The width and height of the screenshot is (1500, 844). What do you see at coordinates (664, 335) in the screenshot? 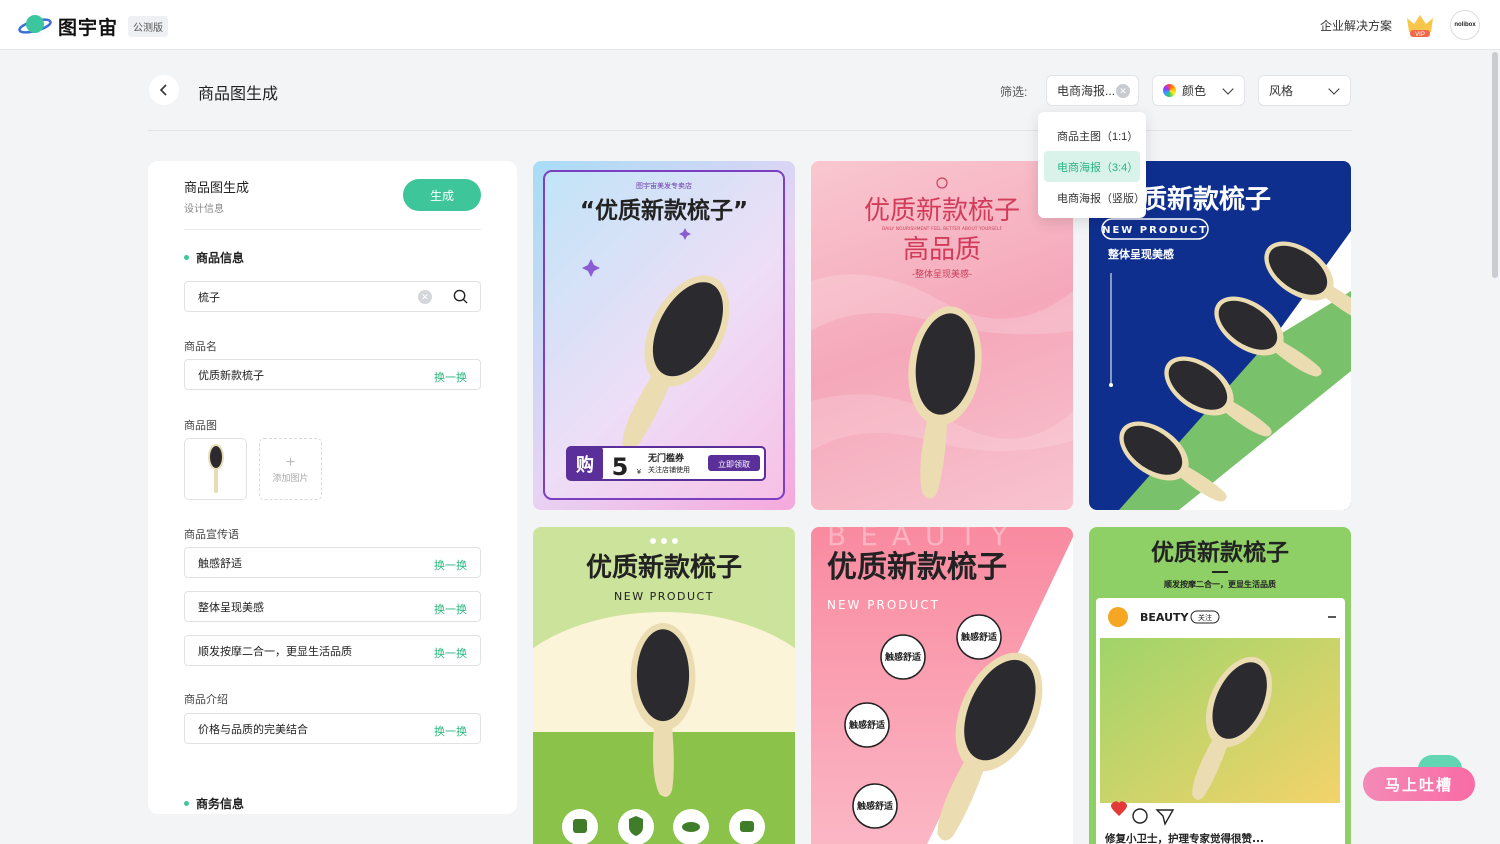
I see `poster-card-1: 图宇宙美发专卖店 “优质新款梳子” 购 5 ¥ 无门槛券 关注店铺使用 立即领取` at bounding box center [664, 335].